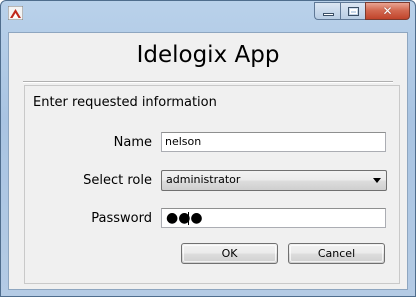 This screenshot has height=297, width=416. What do you see at coordinates (273, 218) in the screenshot?
I see `password-field: ●●●` at bounding box center [273, 218].